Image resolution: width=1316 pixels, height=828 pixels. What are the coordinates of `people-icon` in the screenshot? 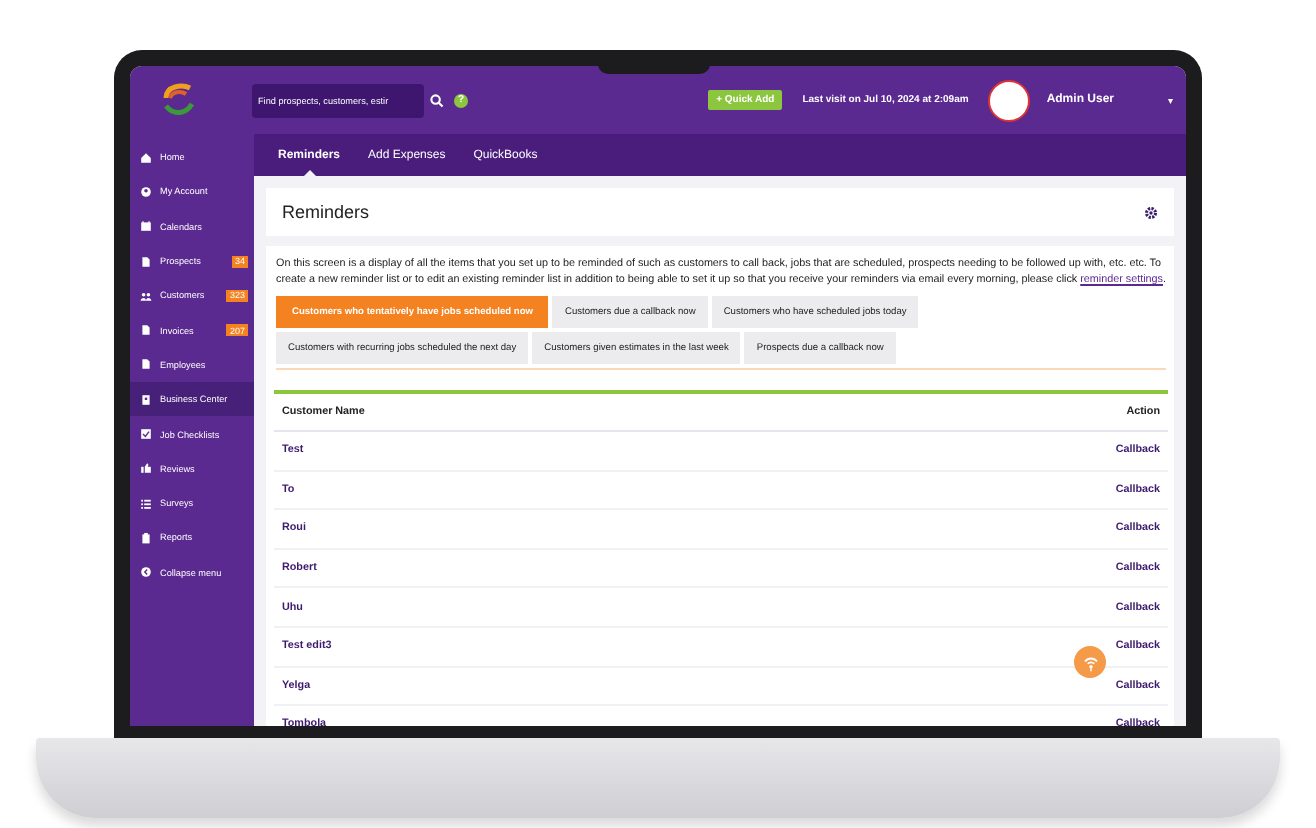 It's located at (146, 295).